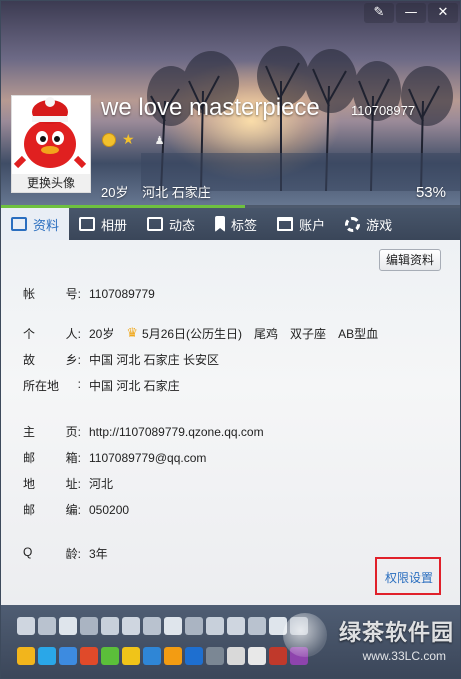  What do you see at coordinates (210, 107) in the screenshot?
I see `nickname: we love masterpiece` at bounding box center [210, 107].